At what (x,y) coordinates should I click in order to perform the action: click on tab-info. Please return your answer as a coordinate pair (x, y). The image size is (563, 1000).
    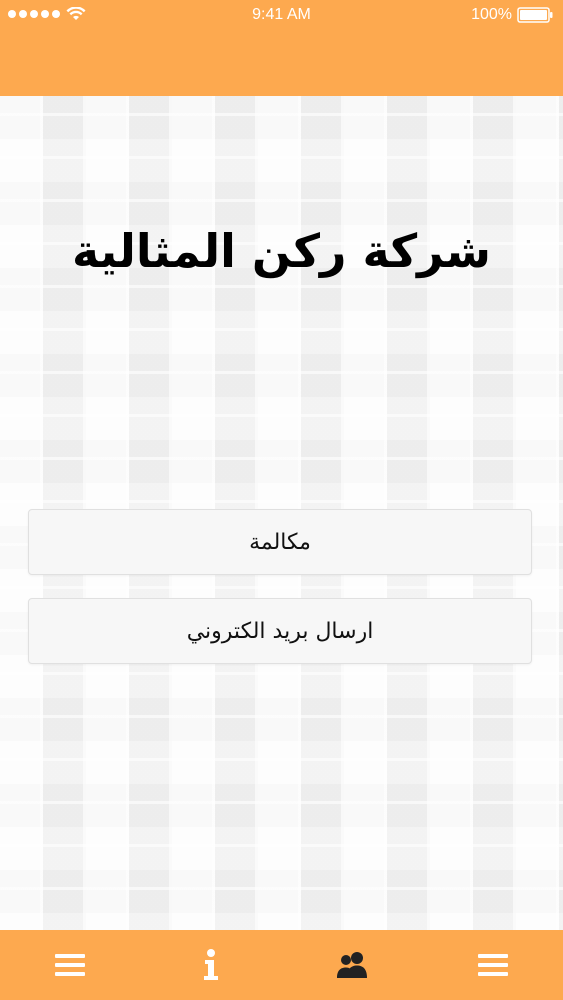
    Looking at the image, I should click on (211, 965).